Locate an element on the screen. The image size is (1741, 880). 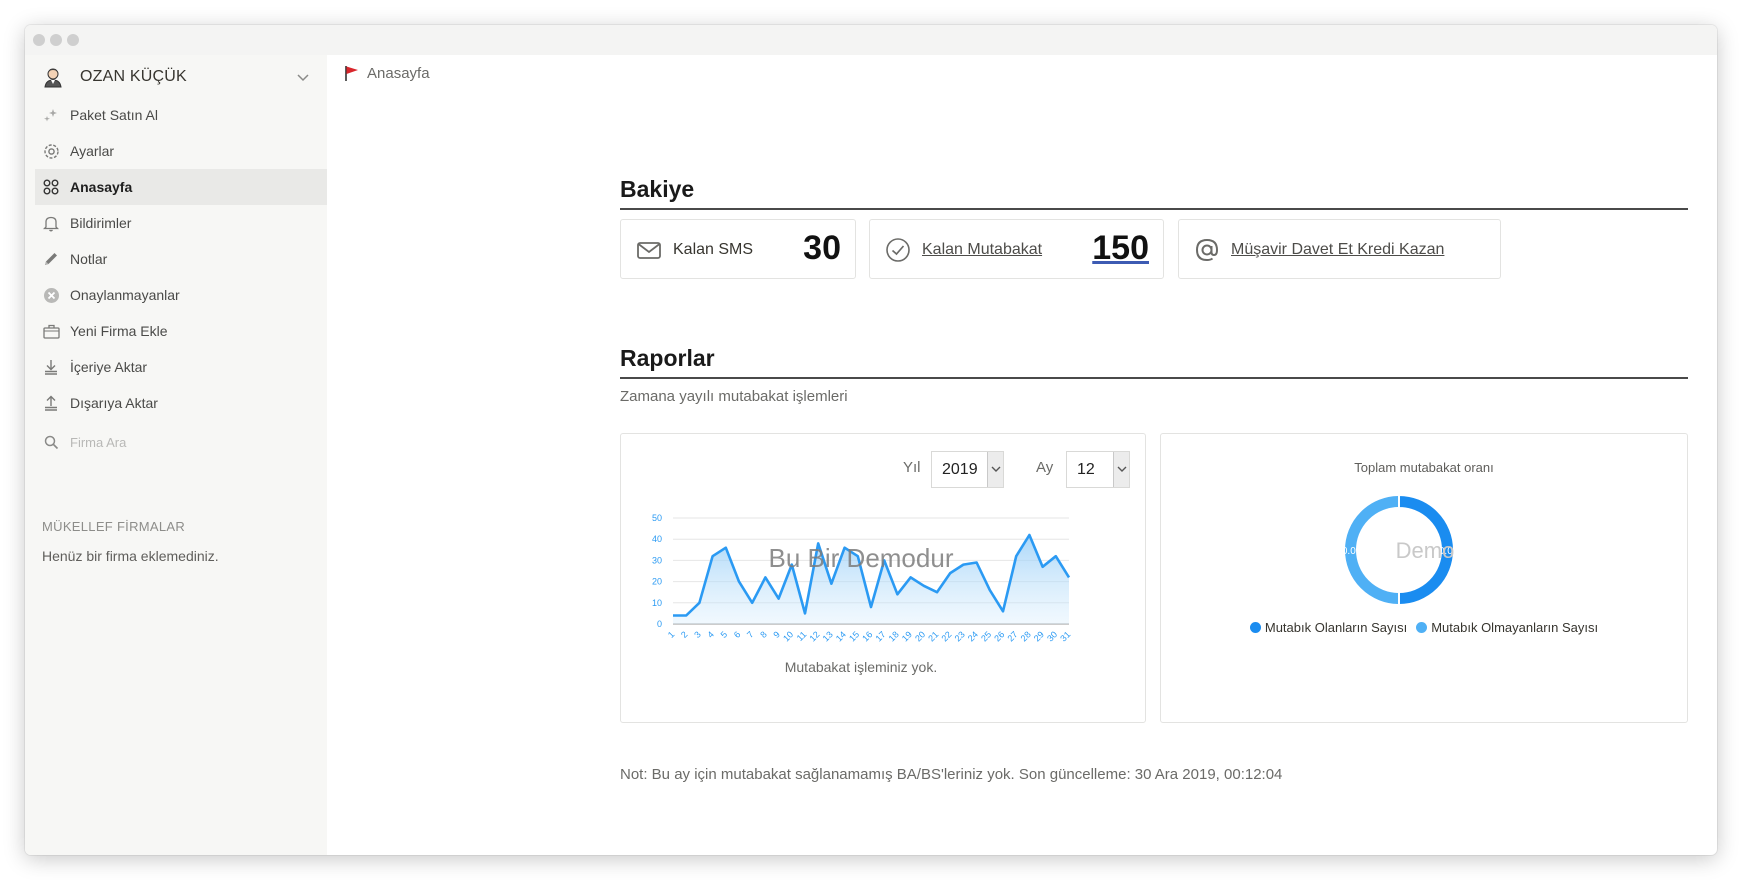
pencil-icon is located at coordinates (51, 259).